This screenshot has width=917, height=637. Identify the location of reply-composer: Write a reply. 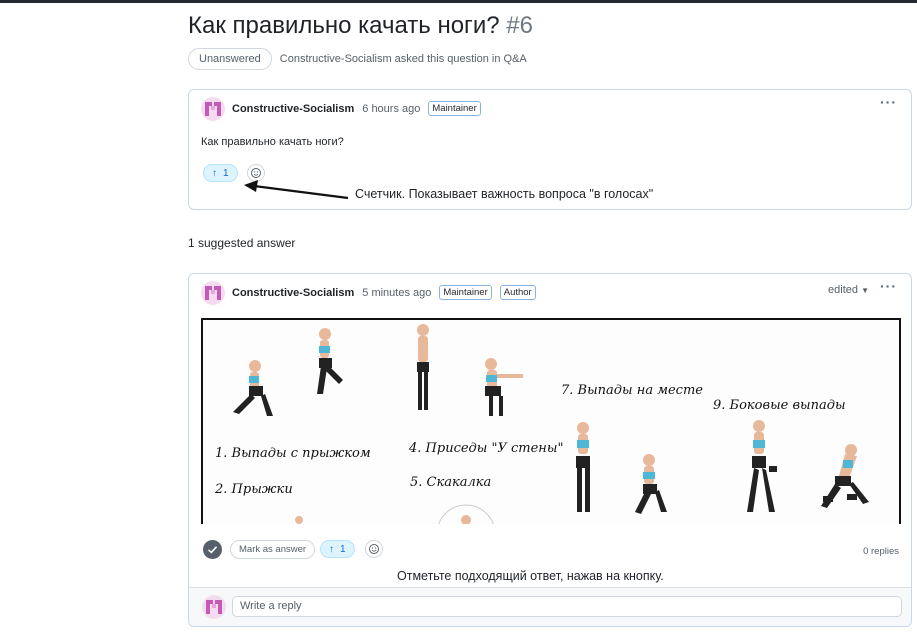
(550, 606).